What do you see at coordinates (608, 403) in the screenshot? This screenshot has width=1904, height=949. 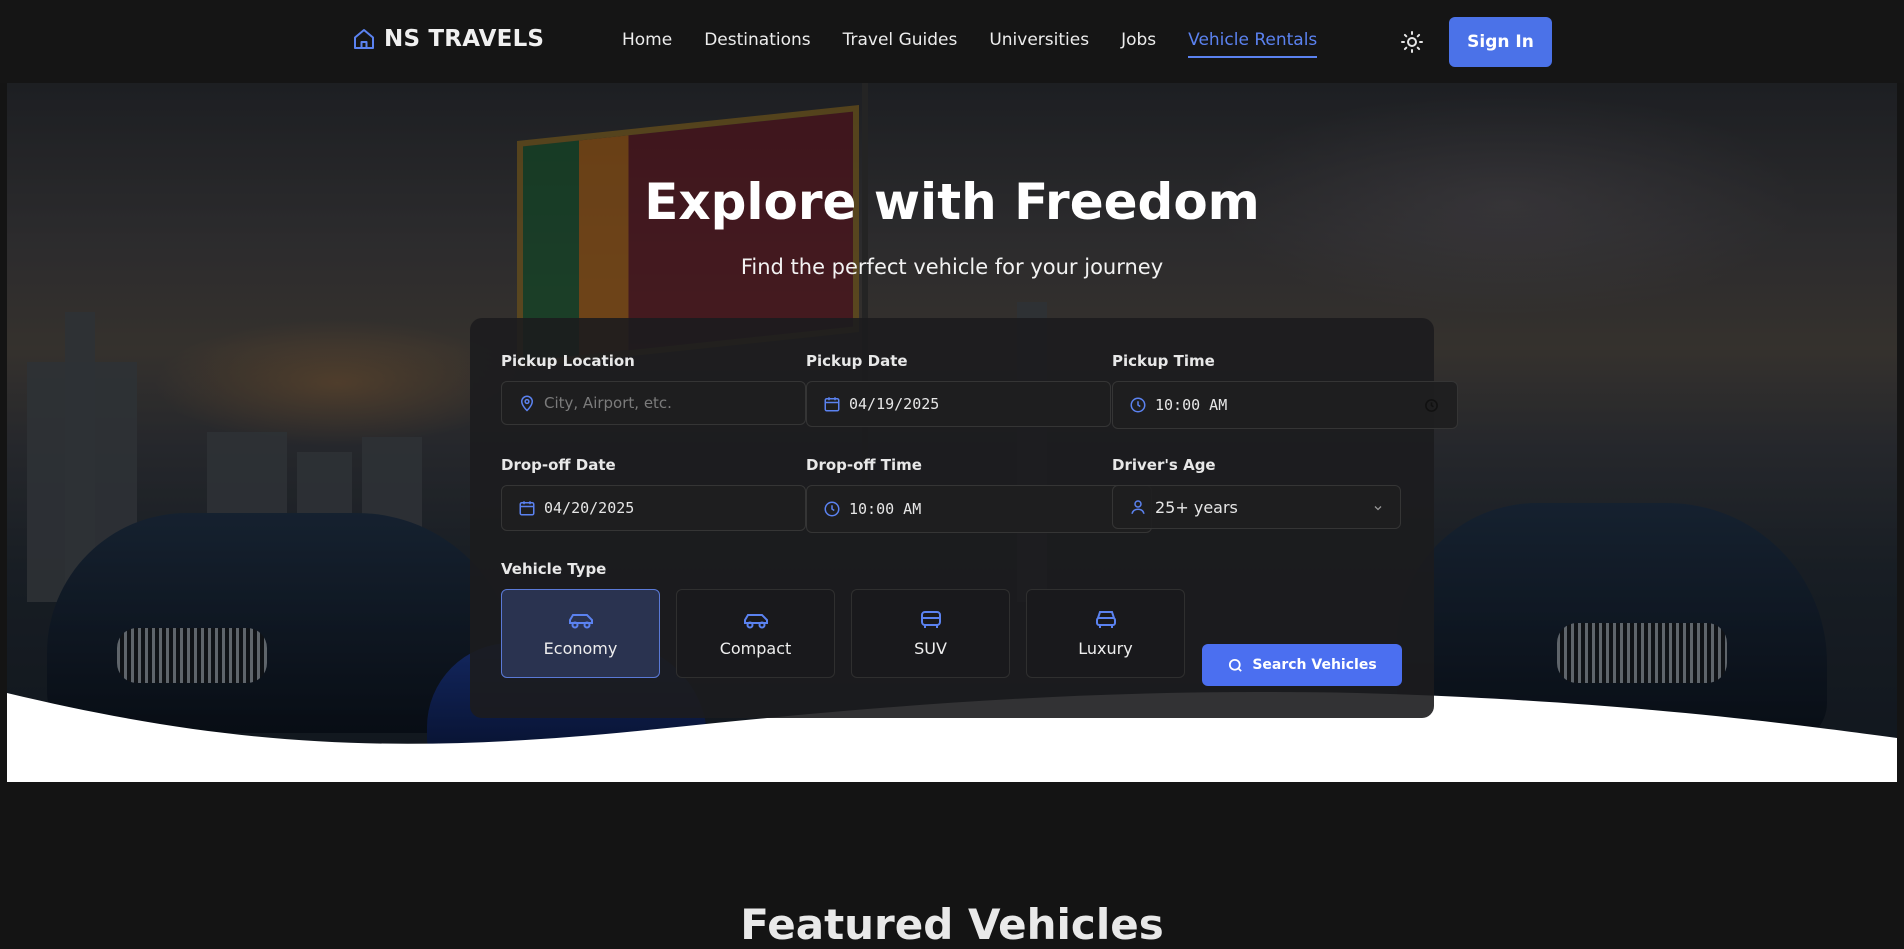 I see `pickup-location-placeholder: City, Airport, etc.` at bounding box center [608, 403].